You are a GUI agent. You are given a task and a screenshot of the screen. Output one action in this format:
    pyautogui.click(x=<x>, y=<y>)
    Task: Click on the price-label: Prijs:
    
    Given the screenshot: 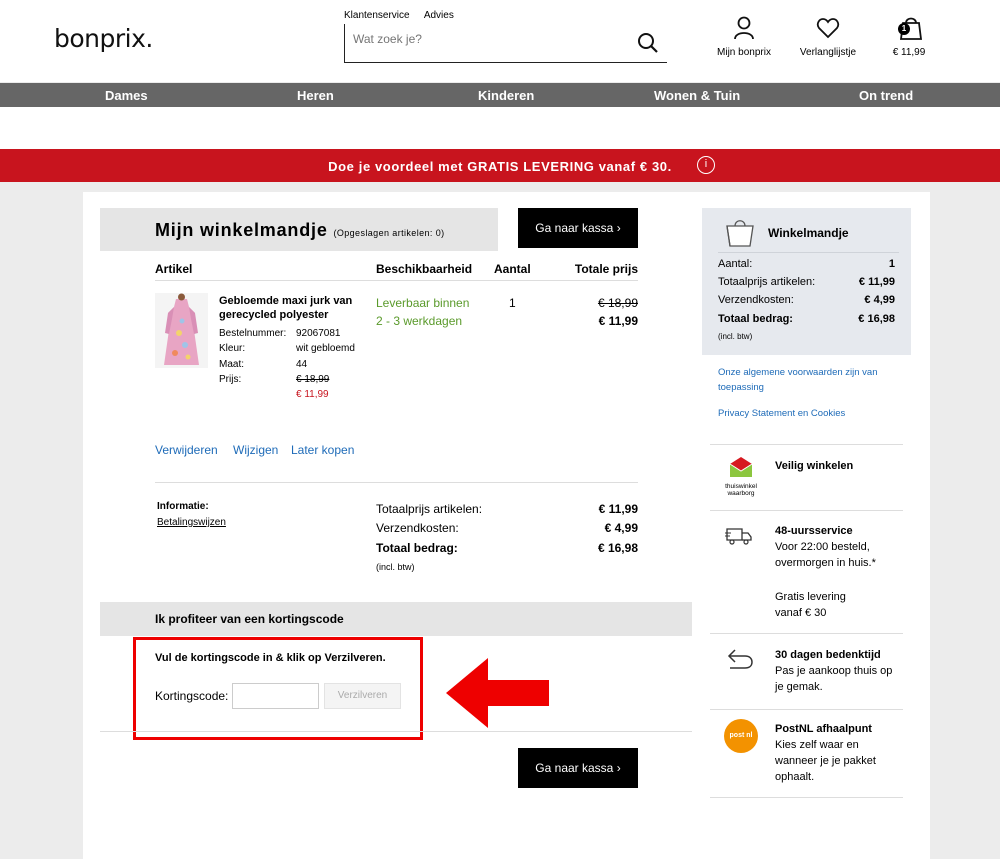 What is the action you would take?
    pyautogui.click(x=230, y=379)
    